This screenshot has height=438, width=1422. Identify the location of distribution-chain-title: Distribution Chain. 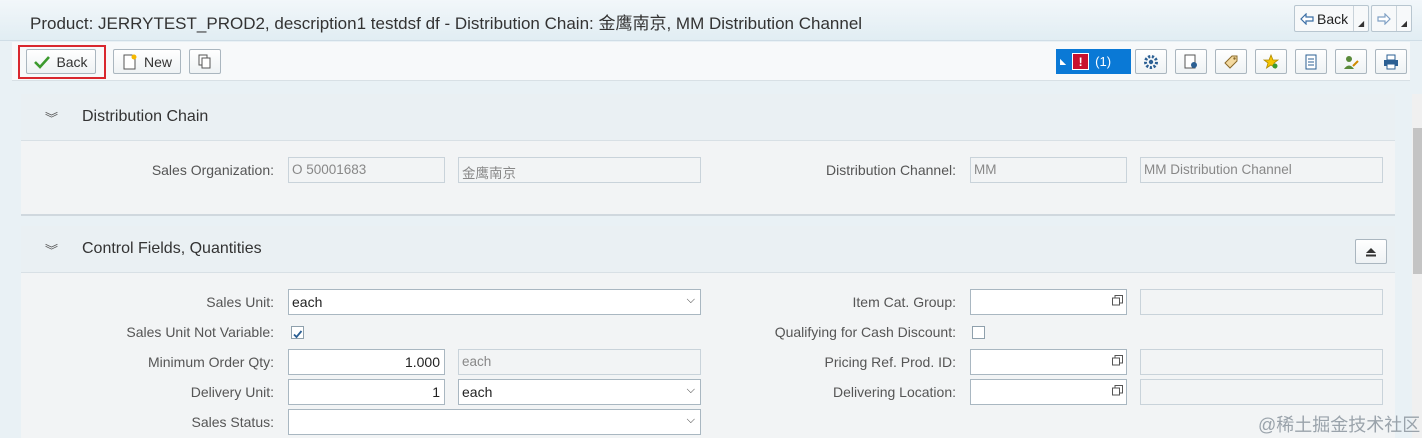
(145, 116).